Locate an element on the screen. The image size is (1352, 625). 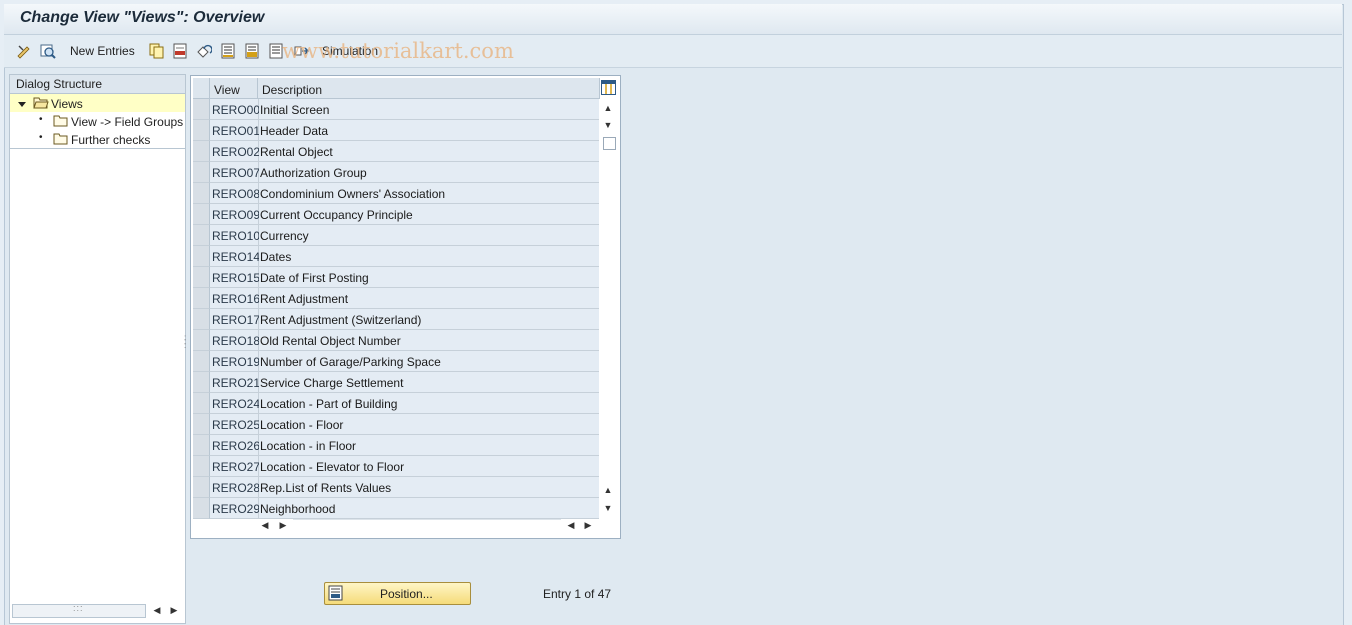
hscroll-track is located at coordinates (427, 525).